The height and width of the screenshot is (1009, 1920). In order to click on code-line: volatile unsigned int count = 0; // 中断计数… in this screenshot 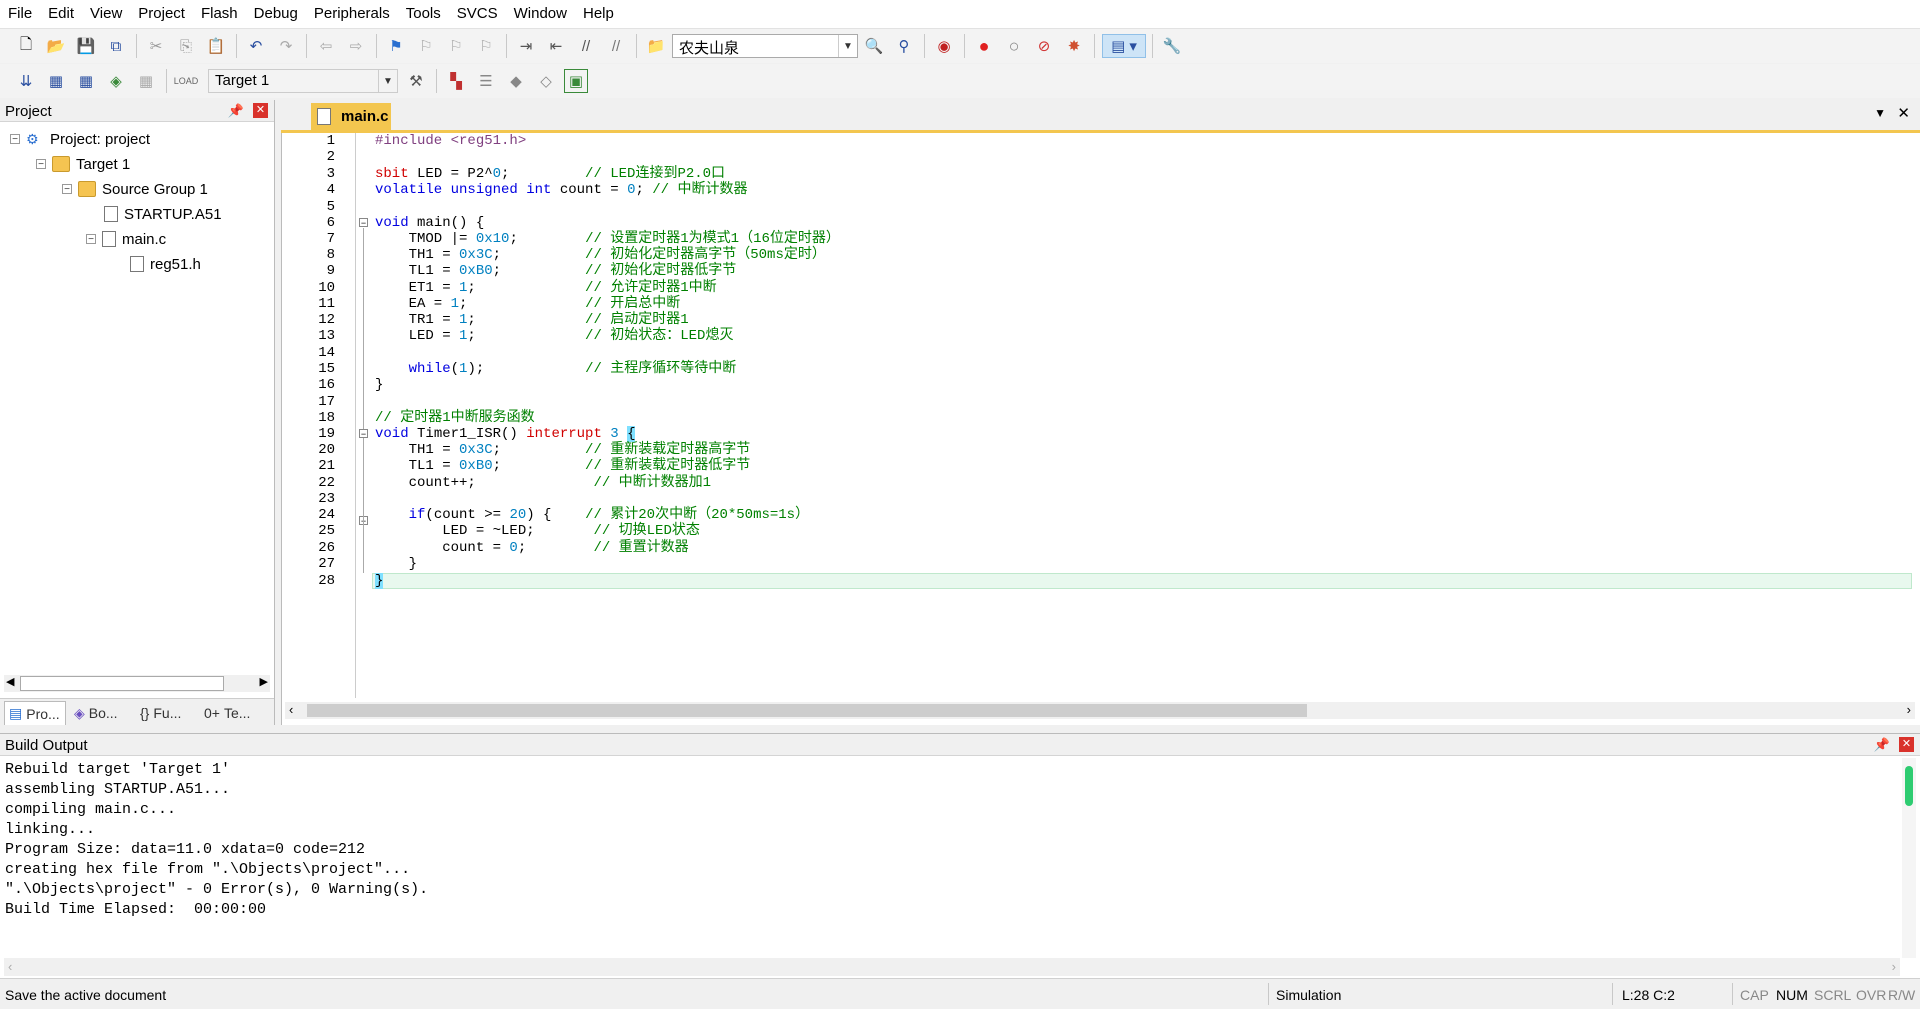, I will do `click(561, 190)`.